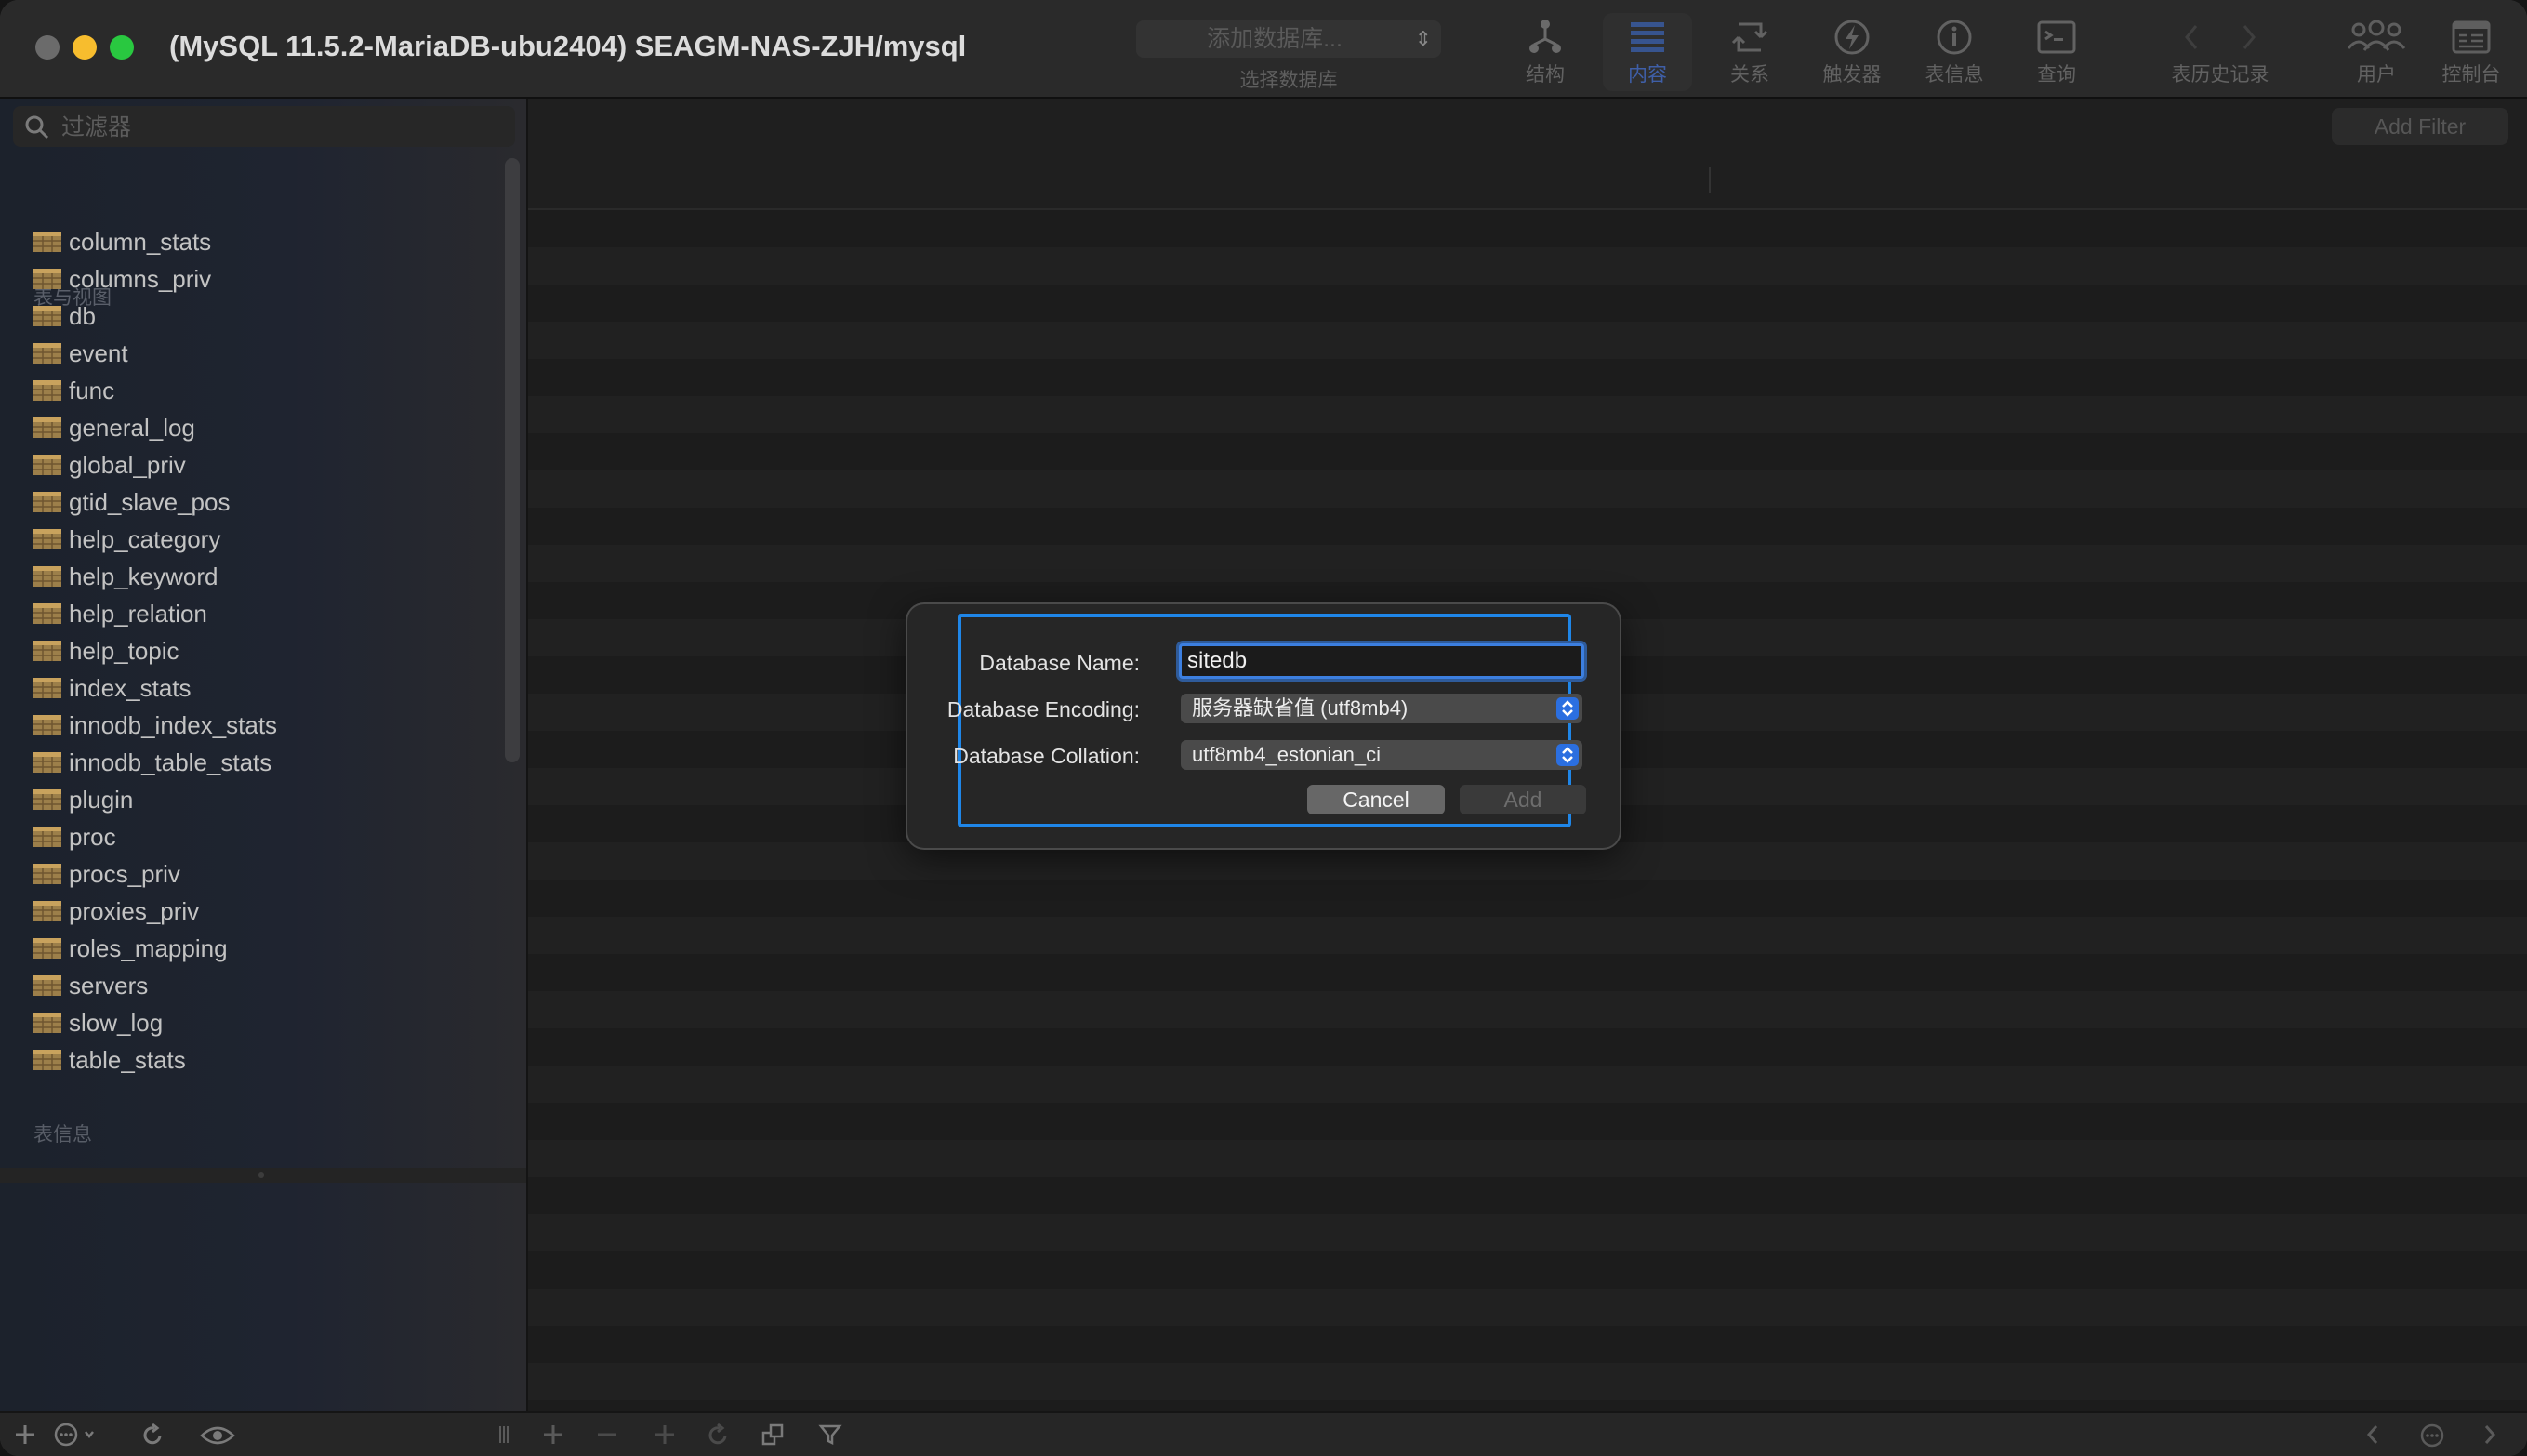 Image resolution: width=2527 pixels, height=1456 pixels. I want to click on zoom-window-button, so click(122, 47).